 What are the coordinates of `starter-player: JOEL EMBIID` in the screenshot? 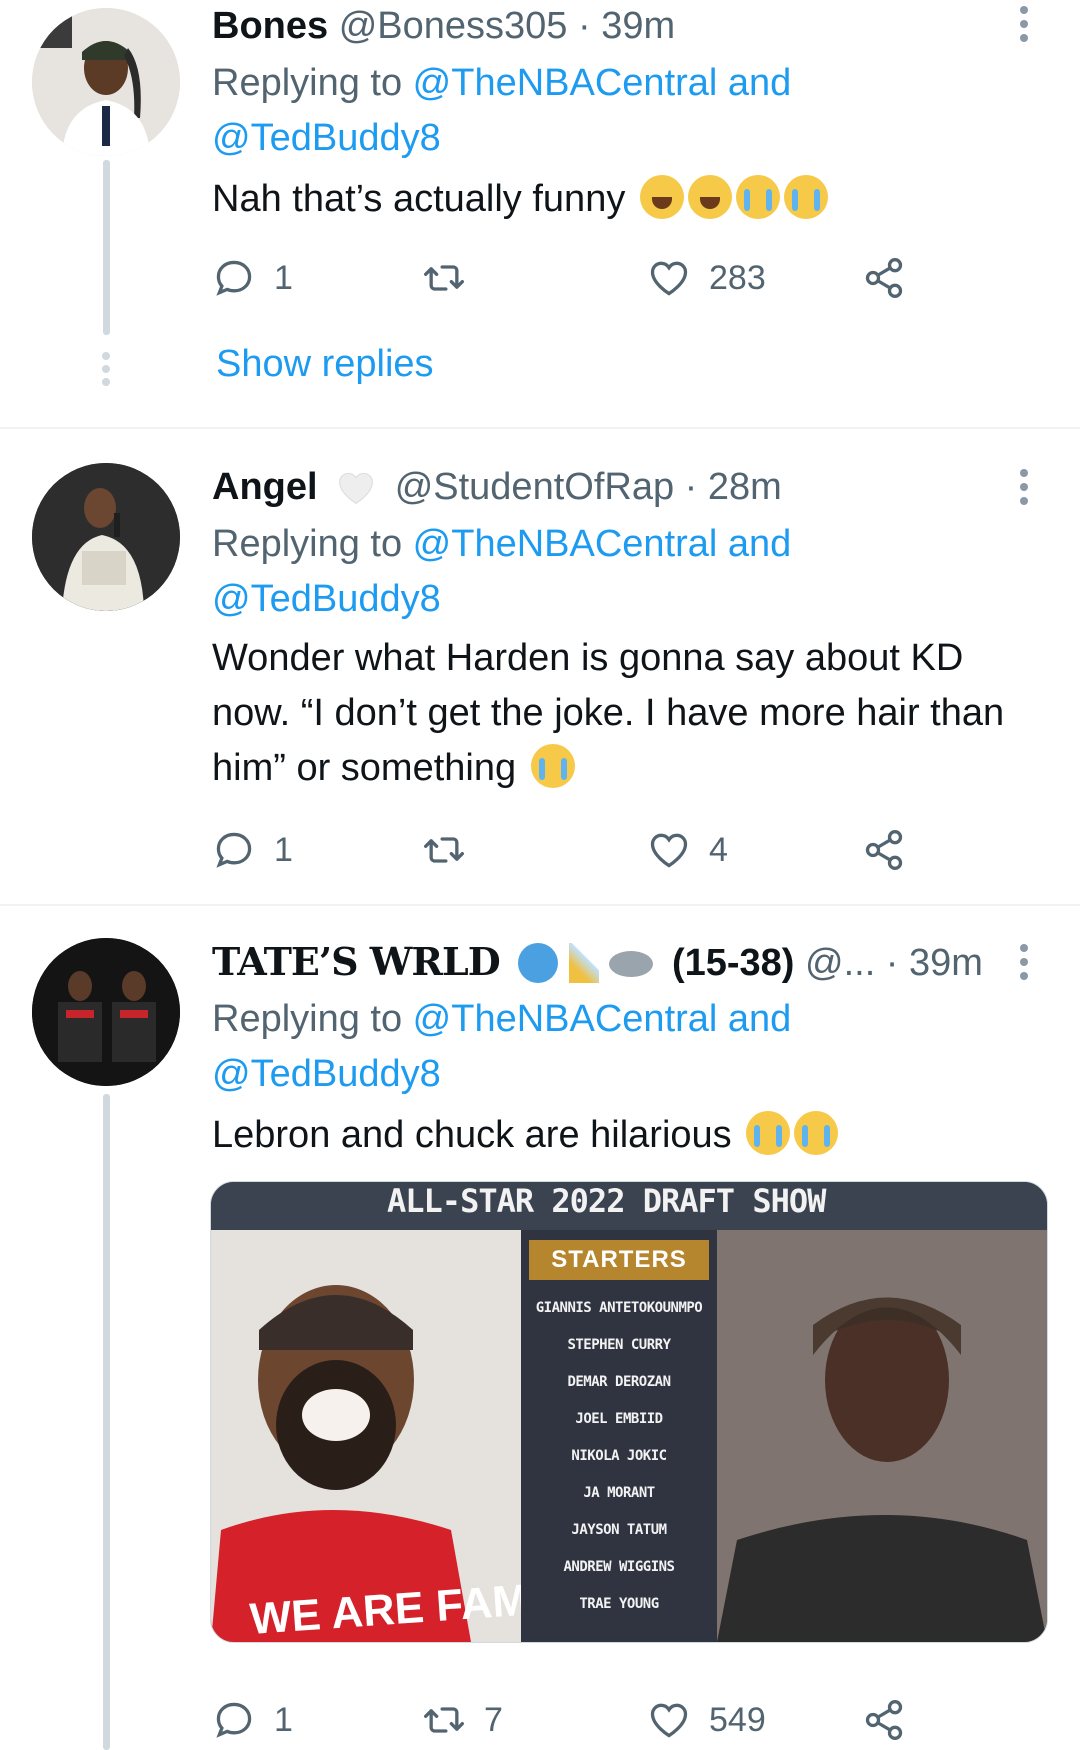 It's located at (619, 1419).